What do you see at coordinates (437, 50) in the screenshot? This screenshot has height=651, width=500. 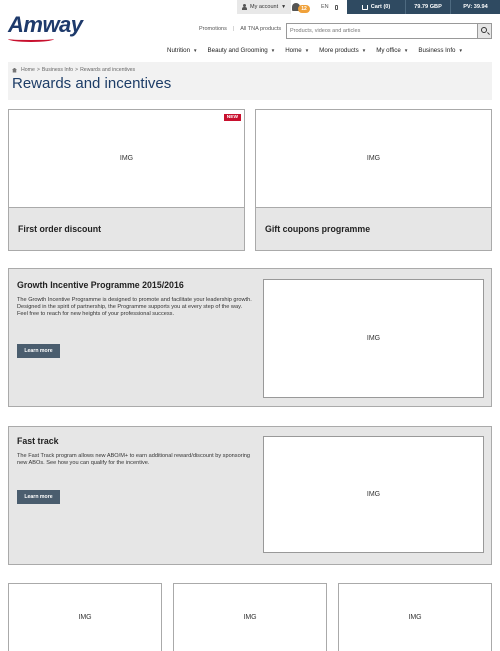 I see `nav-label: Business Info` at bounding box center [437, 50].